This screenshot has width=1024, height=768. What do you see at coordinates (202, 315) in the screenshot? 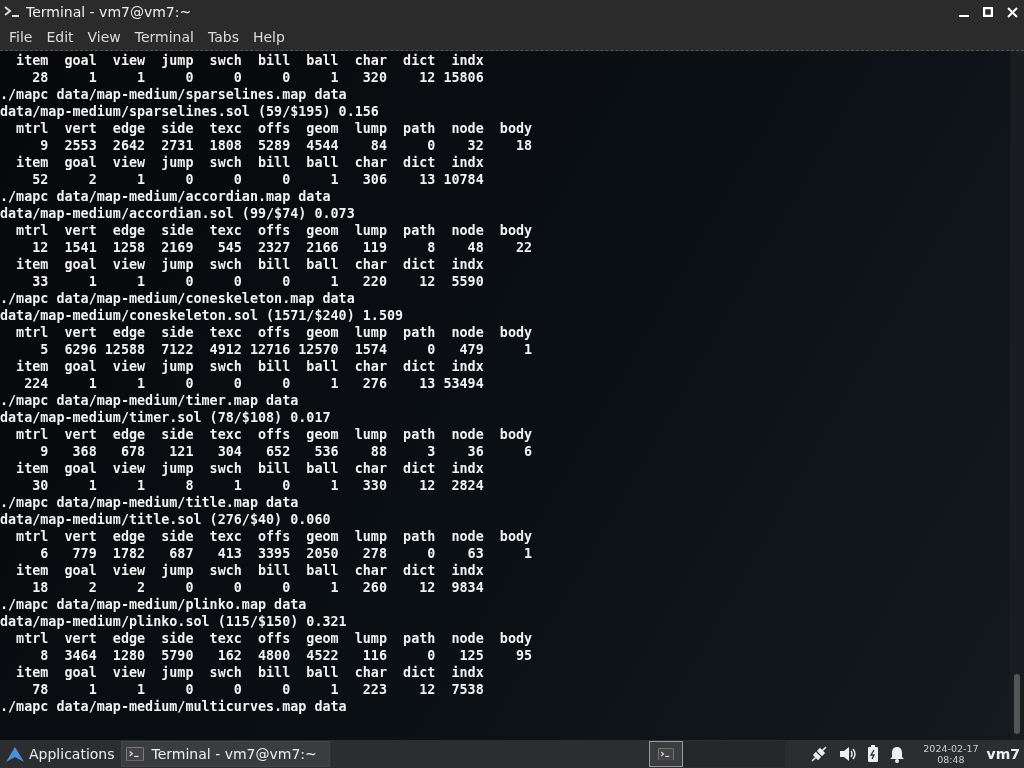
I see `terminal-line: data/map-medium/coneskeleton.sol (1571/$240) 1.509` at bounding box center [202, 315].